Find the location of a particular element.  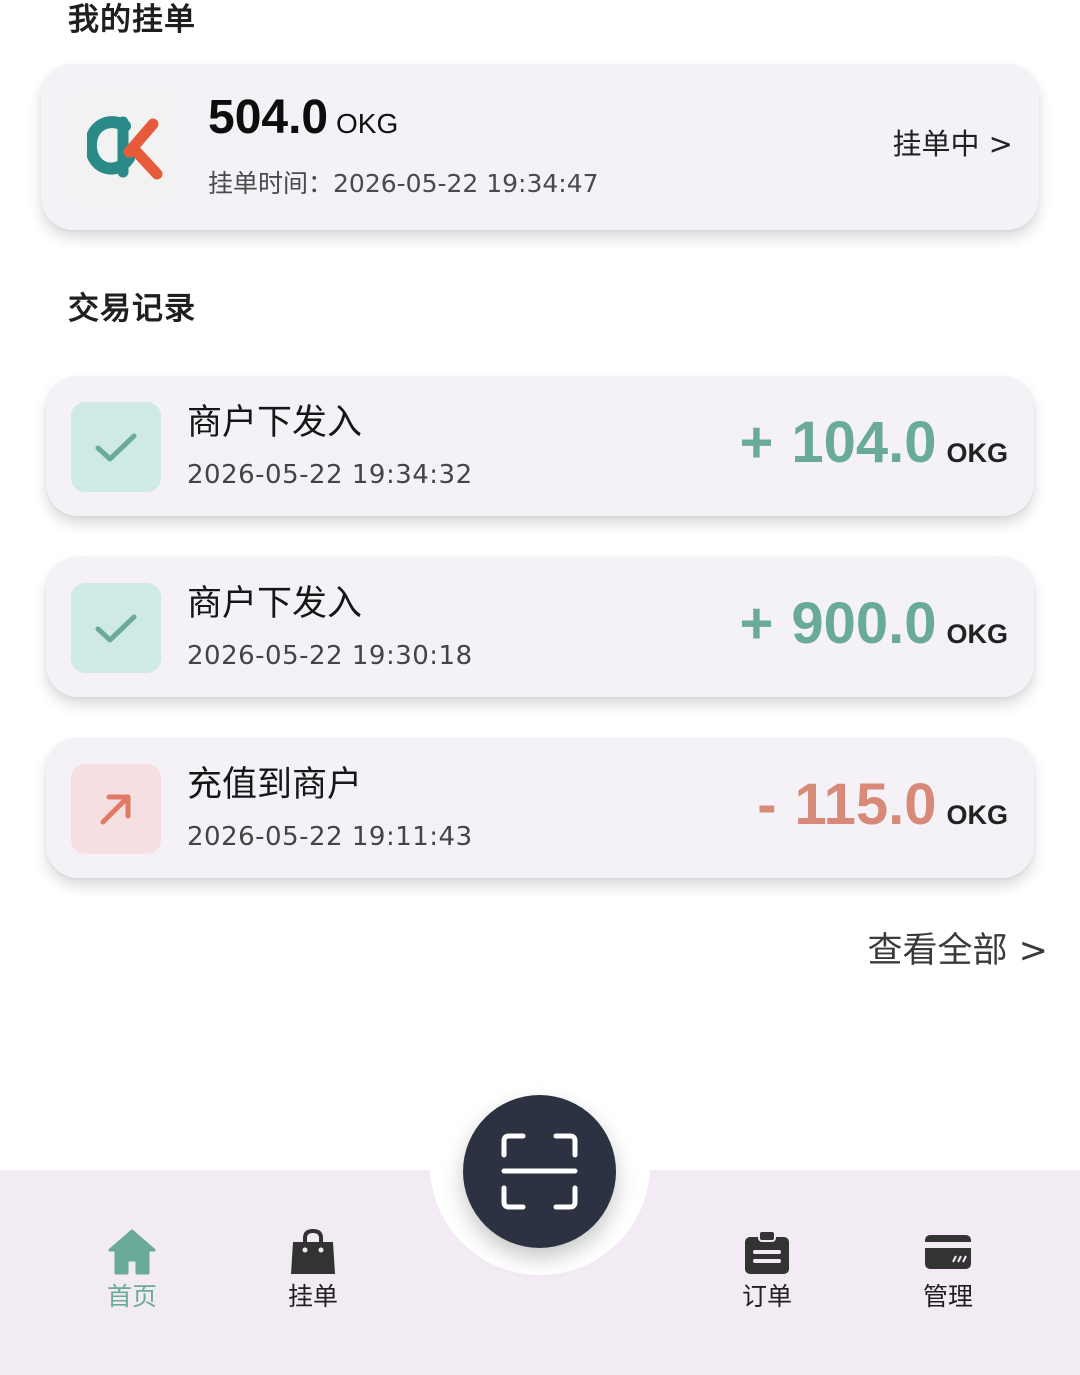

card-icon is located at coordinates (948, 1252).